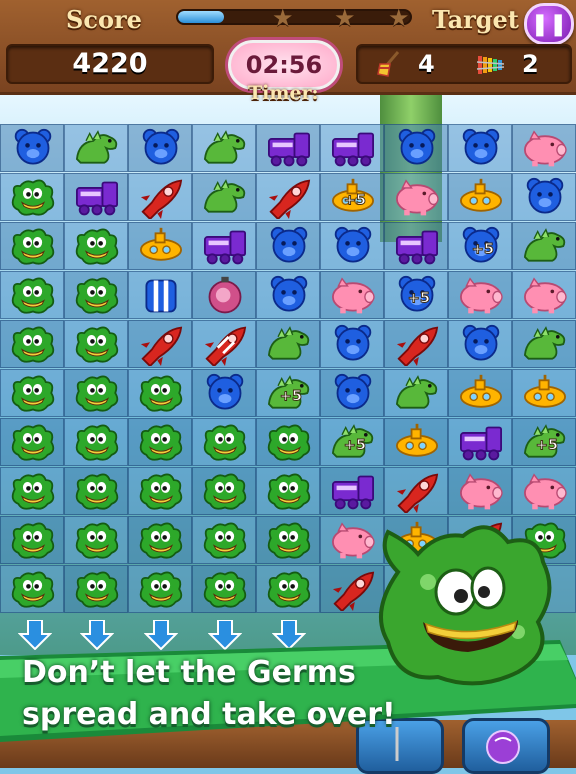 This screenshot has height=774, width=576. Describe the element at coordinates (549, 24) in the screenshot. I see `pause-button: ❚❚` at that location.